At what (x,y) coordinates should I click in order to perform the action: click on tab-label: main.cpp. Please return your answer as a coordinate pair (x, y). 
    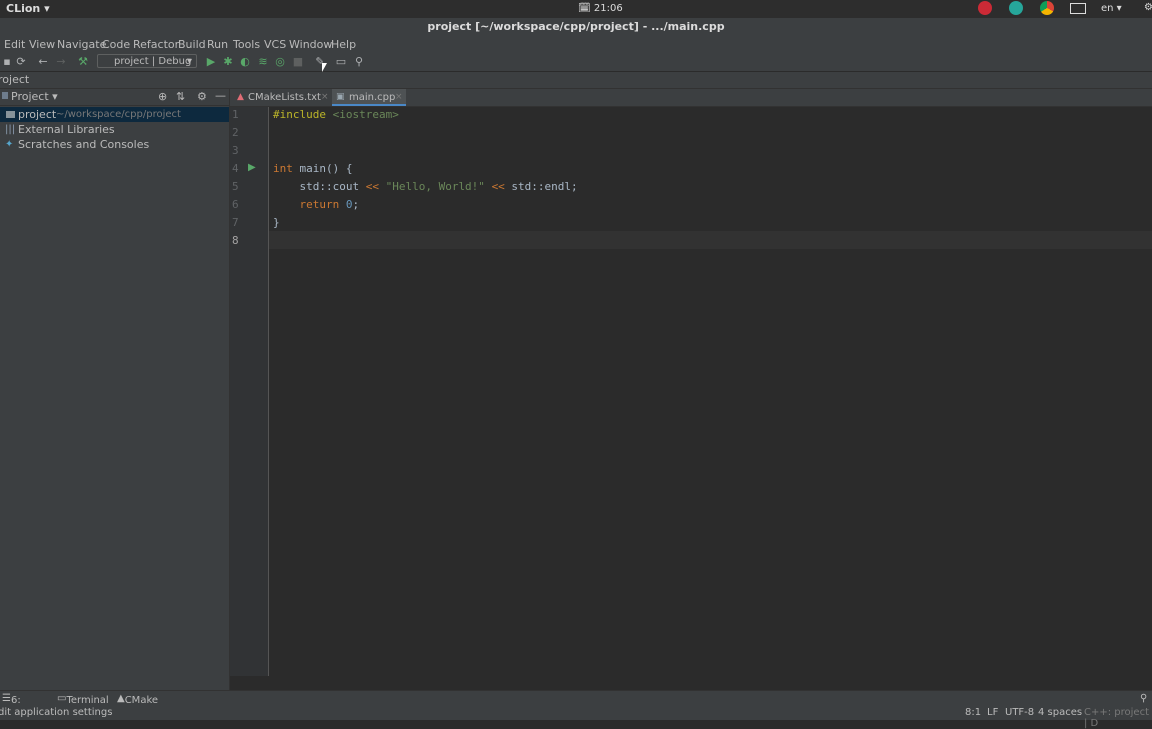
    Looking at the image, I should click on (372, 97).